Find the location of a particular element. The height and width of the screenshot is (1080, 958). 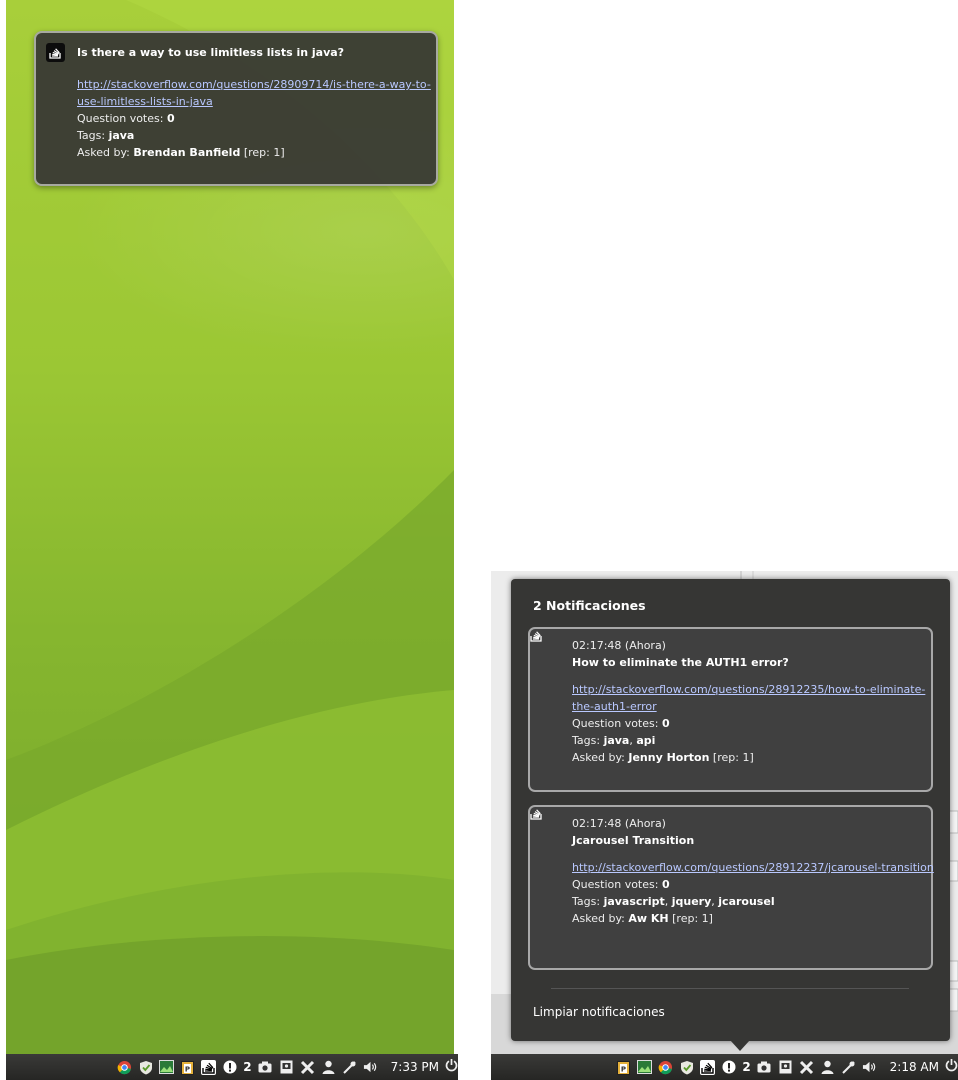

question-author: Asked by: Aw KH [rep: 1] is located at coordinates (642, 918).